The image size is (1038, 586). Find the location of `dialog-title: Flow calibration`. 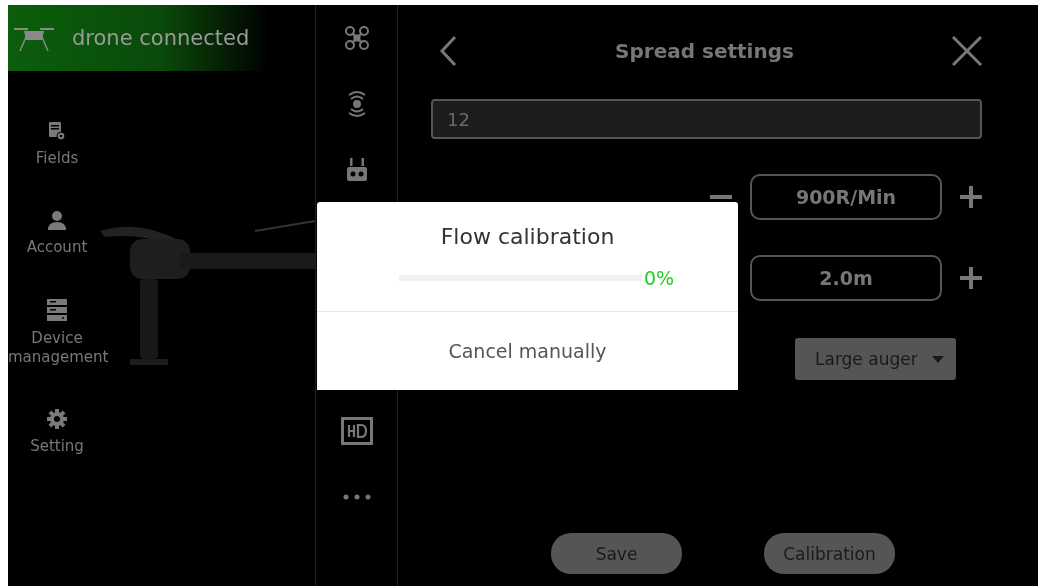

dialog-title: Flow calibration is located at coordinates (527, 236).